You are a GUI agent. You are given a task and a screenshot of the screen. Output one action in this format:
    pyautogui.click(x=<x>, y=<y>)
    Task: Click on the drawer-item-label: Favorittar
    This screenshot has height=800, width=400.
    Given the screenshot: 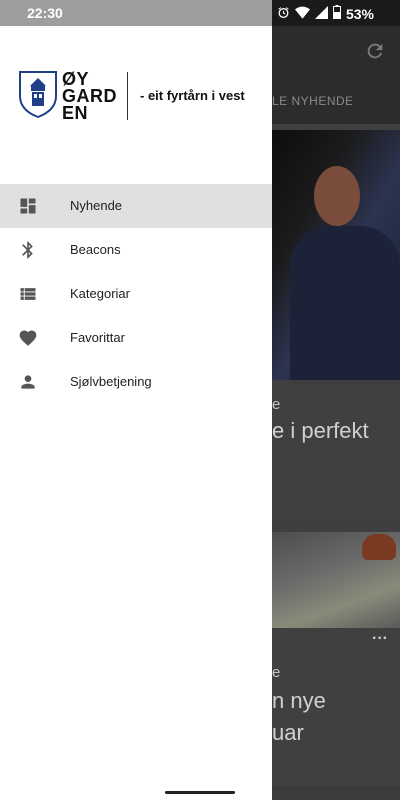 What is the action you would take?
    pyautogui.click(x=97, y=337)
    